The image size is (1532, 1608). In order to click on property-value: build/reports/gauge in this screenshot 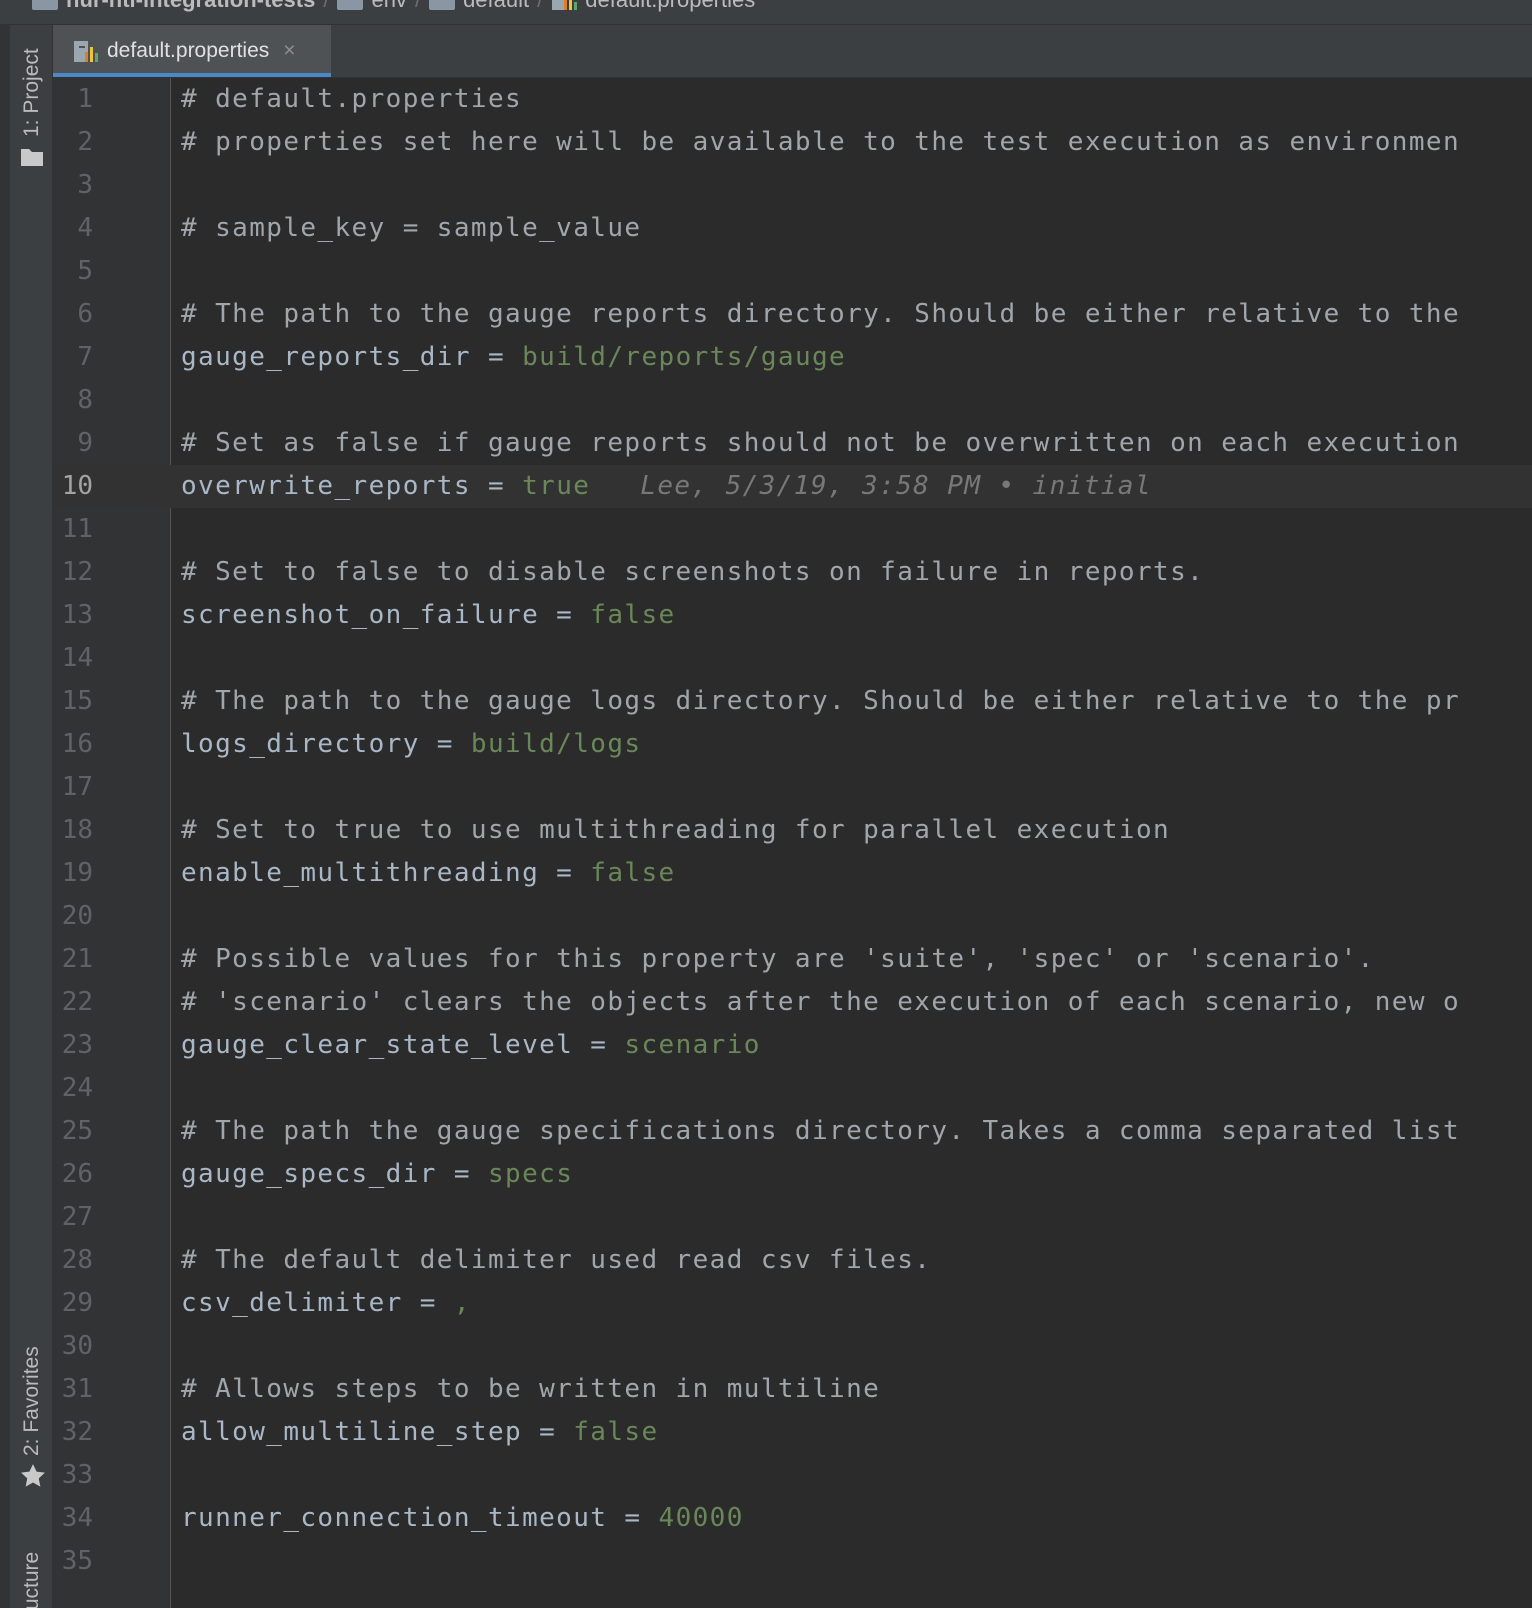, I will do `click(684, 357)`.